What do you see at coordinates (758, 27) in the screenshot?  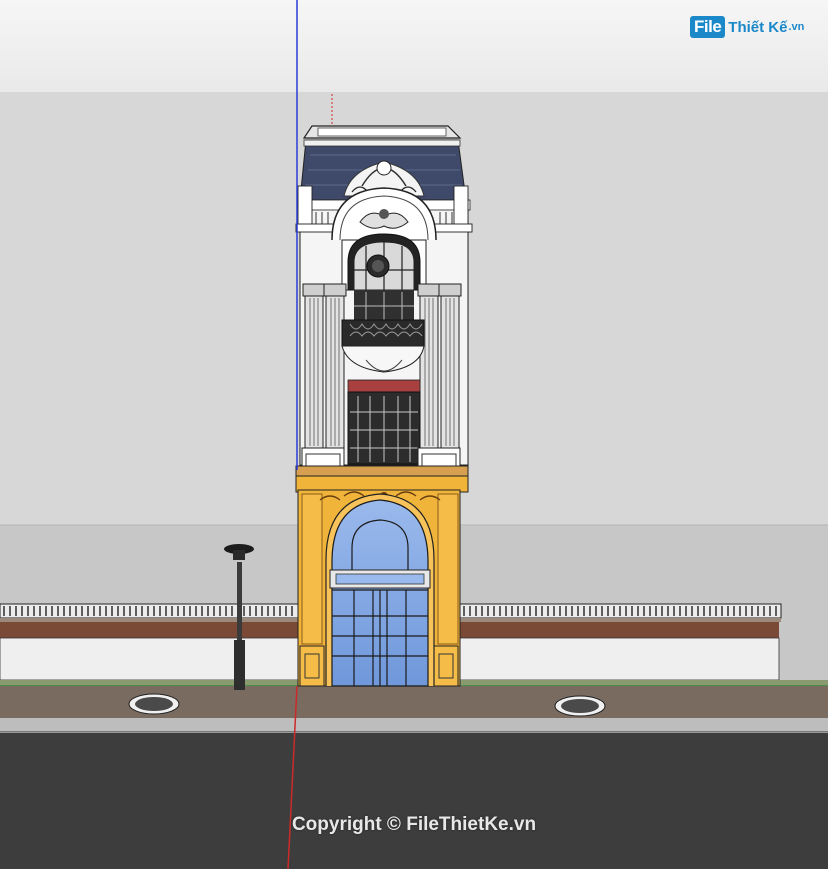 I see `logo-brand-text: Thiết Kế` at bounding box center [758, 27].